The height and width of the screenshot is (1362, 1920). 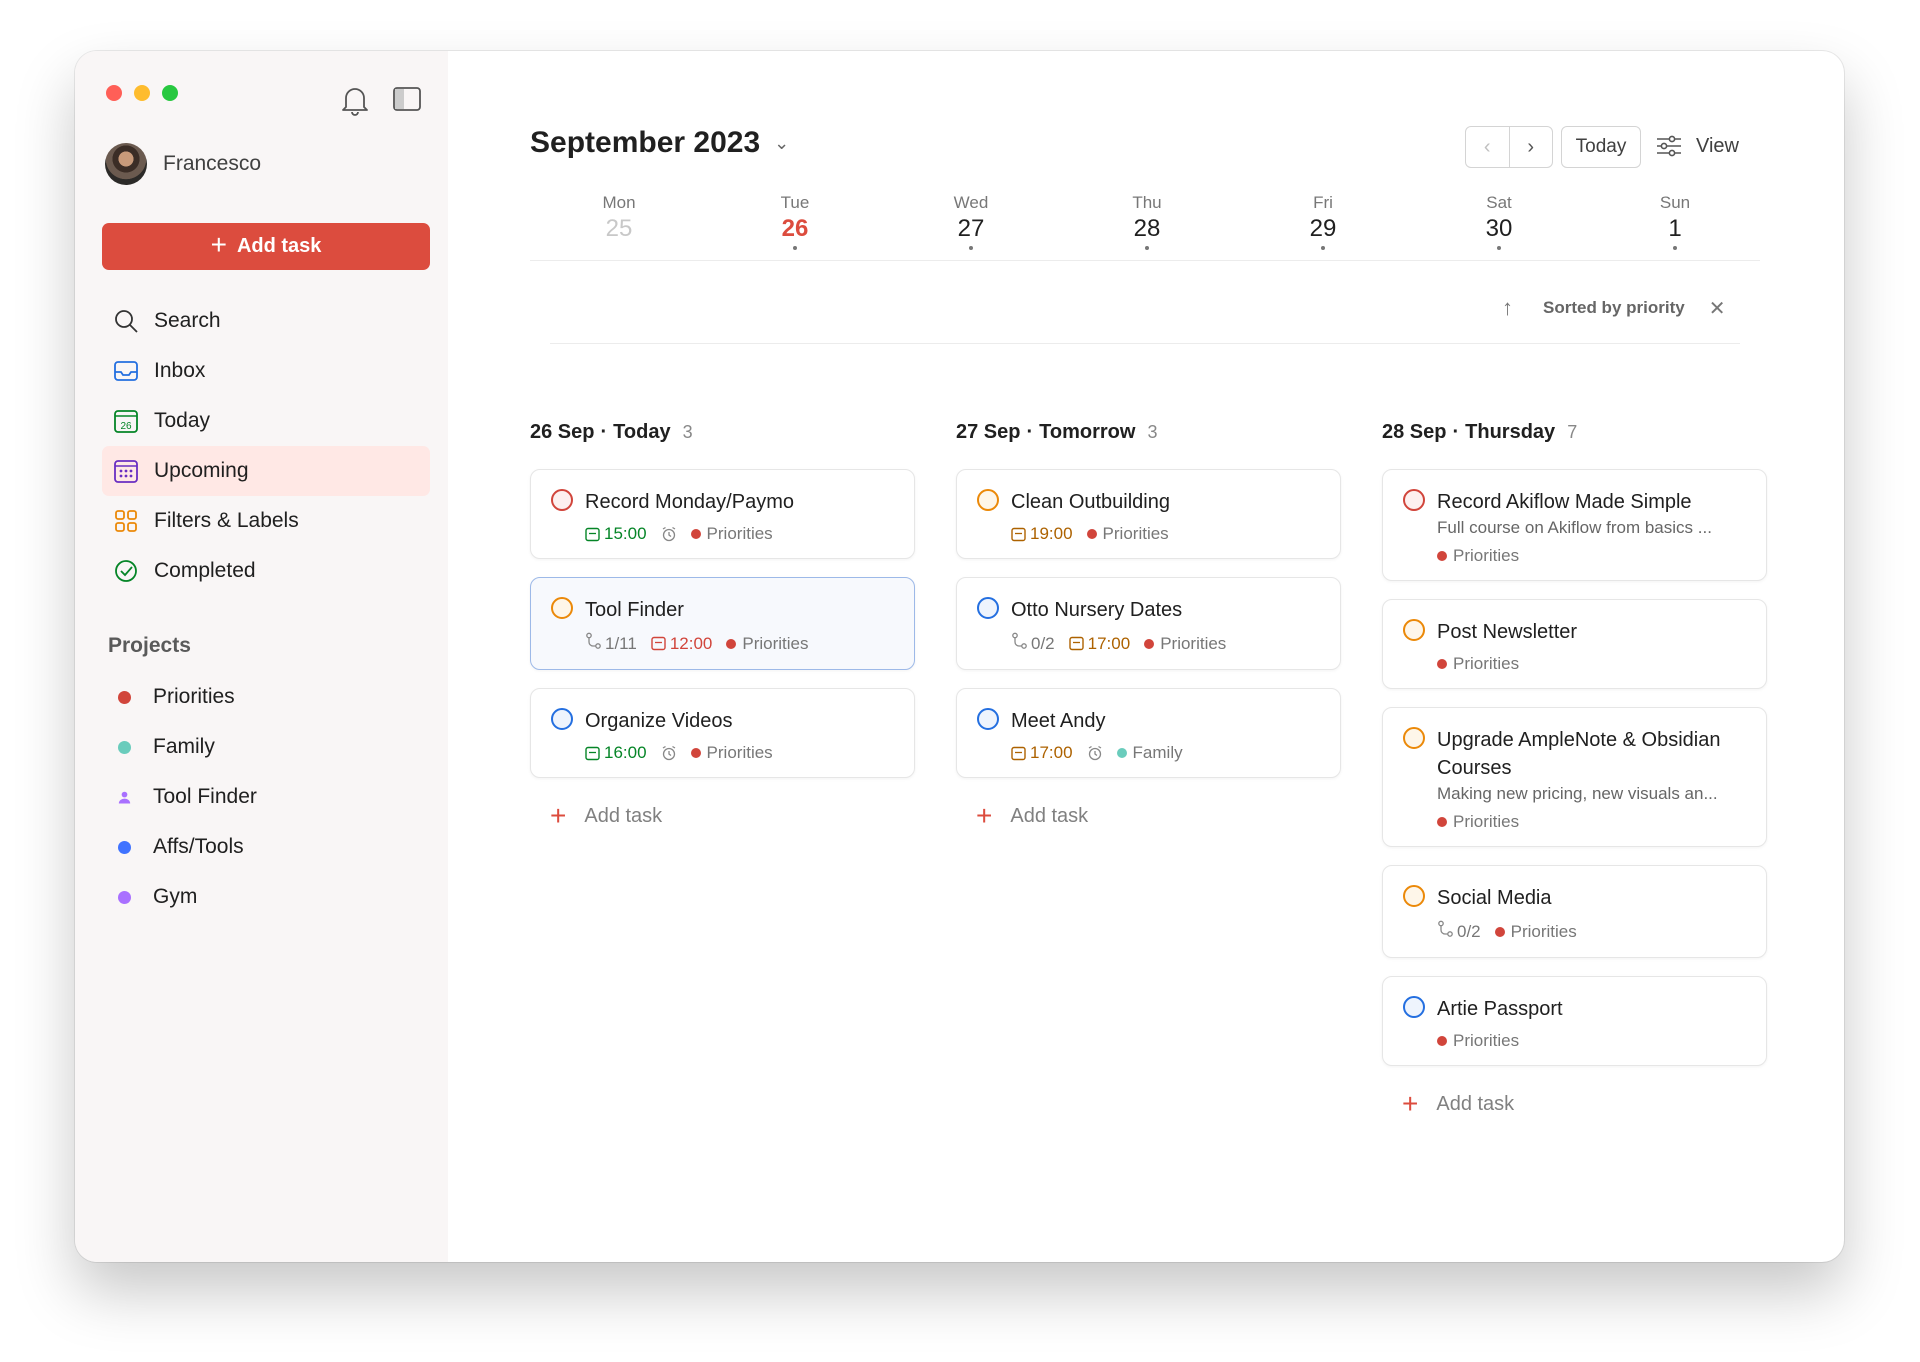 What do you see at coordinates (782, 142) in the screenshot?
I see `chevron-down-icon: ⌄` at bounding box center [782, 142].